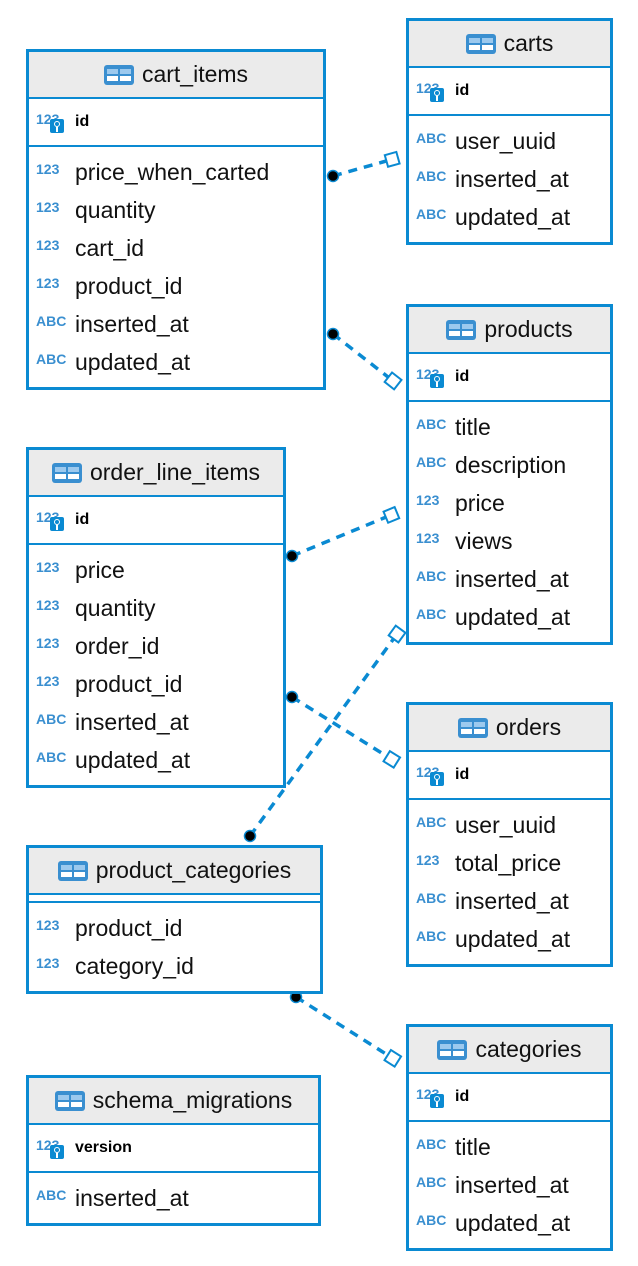 Image resolution: width=638 pixels, height=1266 pixels. I want to click on table-header: orders, so click(509, 728).